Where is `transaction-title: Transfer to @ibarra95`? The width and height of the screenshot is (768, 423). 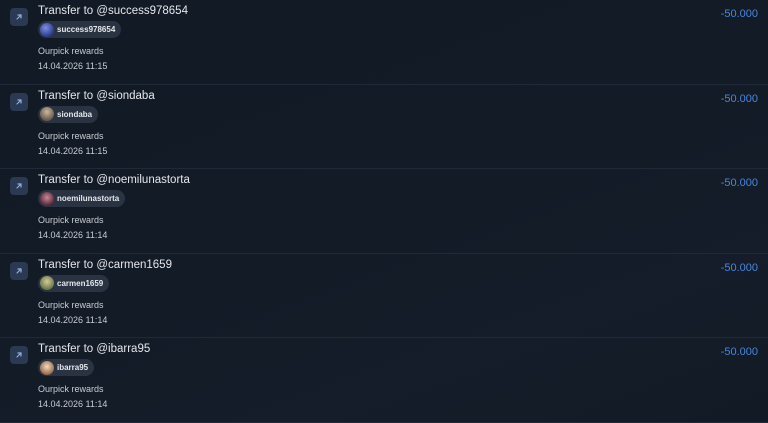 transaction-title: Transfer to @ibarra95 is located at coordinates (94, 349).